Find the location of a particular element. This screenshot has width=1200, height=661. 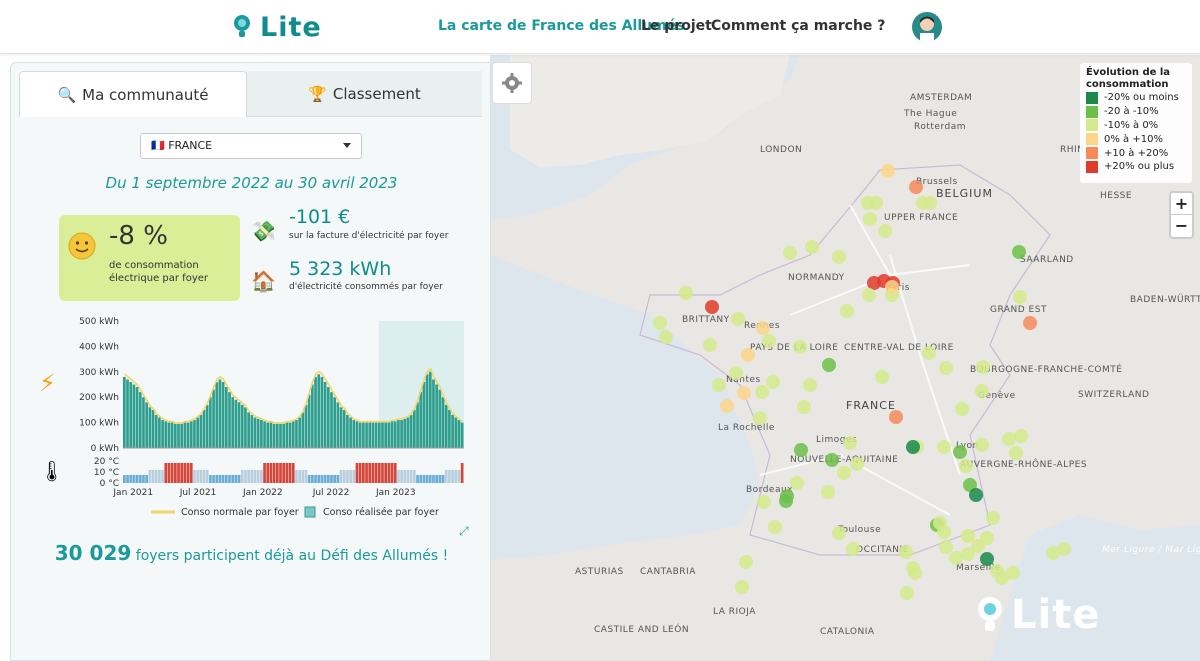

user-avatar is located at coordinates (927, 27).